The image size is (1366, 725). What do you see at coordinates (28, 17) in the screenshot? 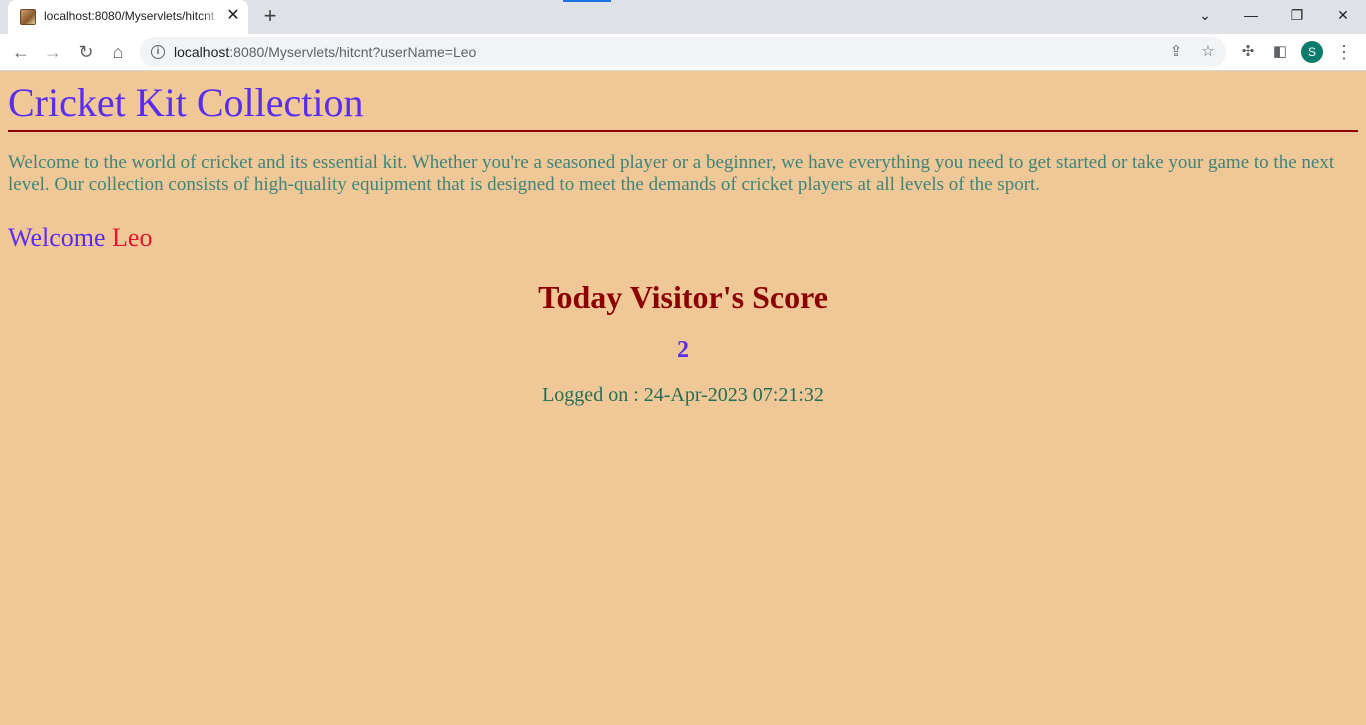
I see `site-favicon-icon` at bounding box center [28, 17].